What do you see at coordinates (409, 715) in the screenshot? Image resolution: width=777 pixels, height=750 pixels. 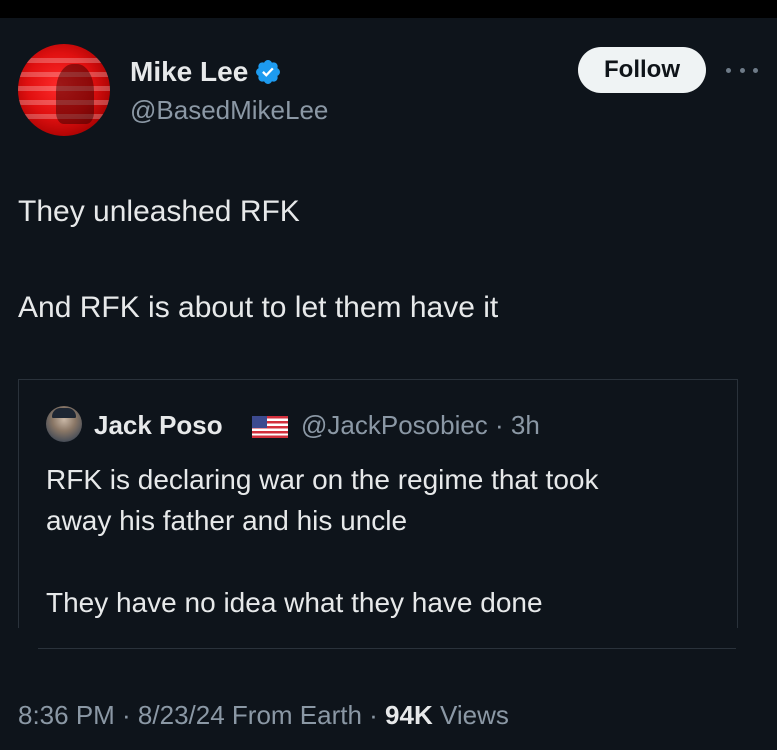 I see `views-count: 94K` at bounding box center [409, 715].